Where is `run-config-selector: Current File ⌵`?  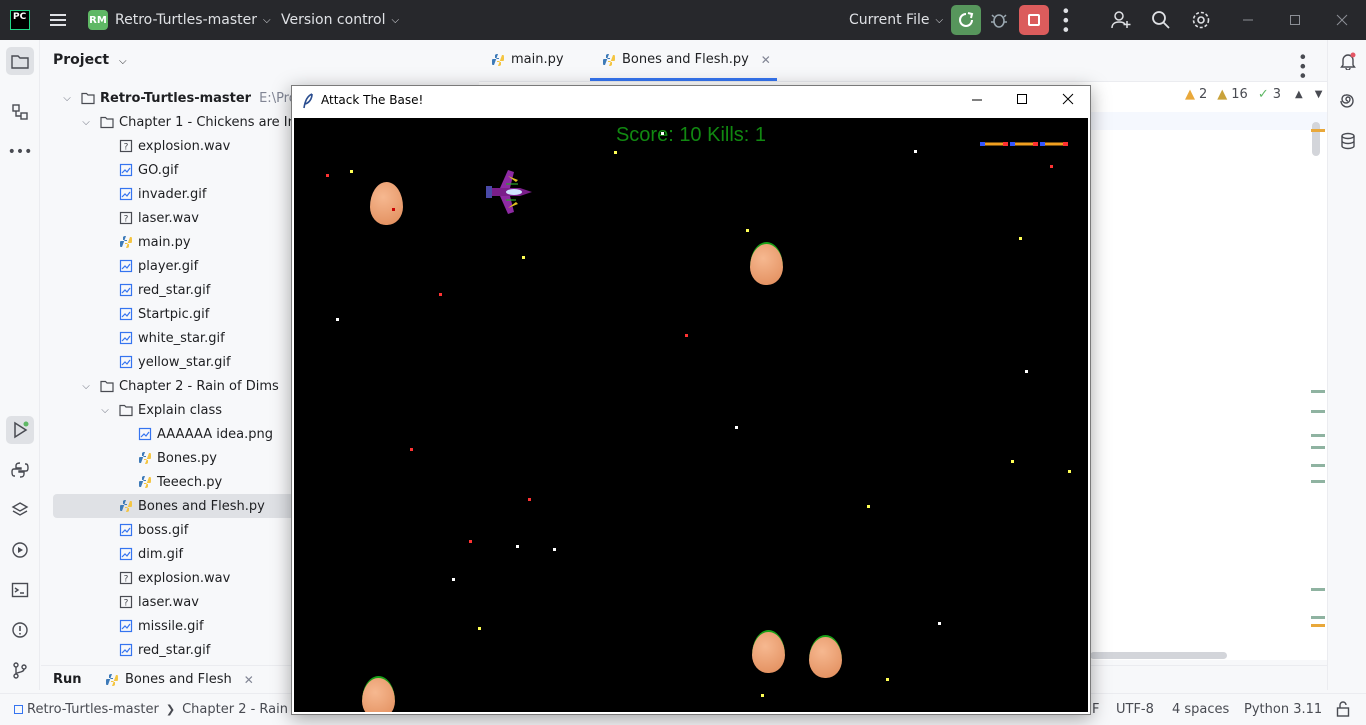
run-config-selector: Current File ⌵ is located at coordinates (896, 20).